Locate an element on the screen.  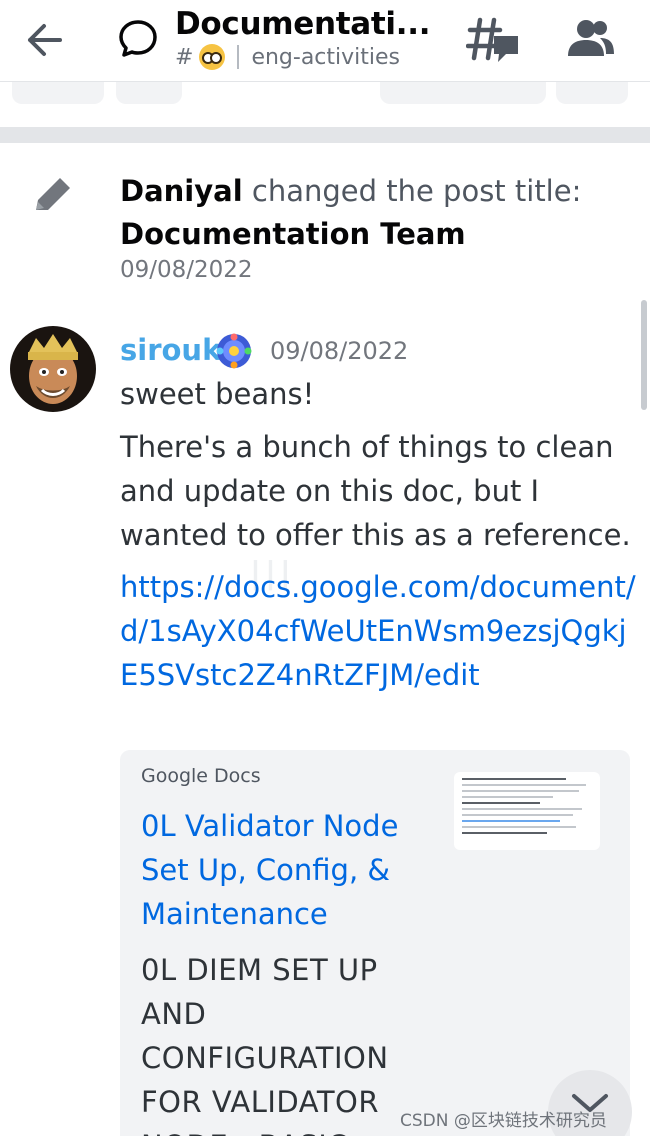
system-action: changed the post title: is located at coordinates (412, 191).